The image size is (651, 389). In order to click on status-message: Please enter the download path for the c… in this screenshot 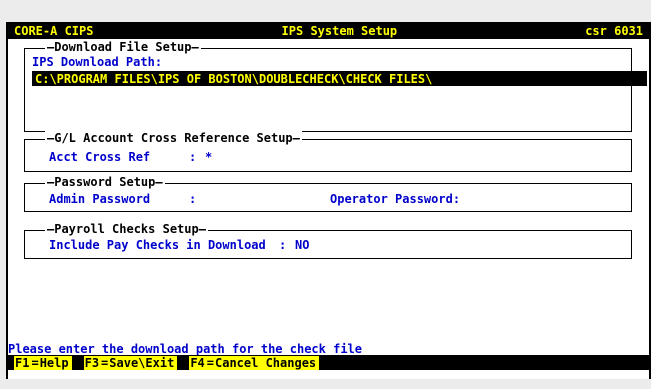, I will do `click(185, 349)`.